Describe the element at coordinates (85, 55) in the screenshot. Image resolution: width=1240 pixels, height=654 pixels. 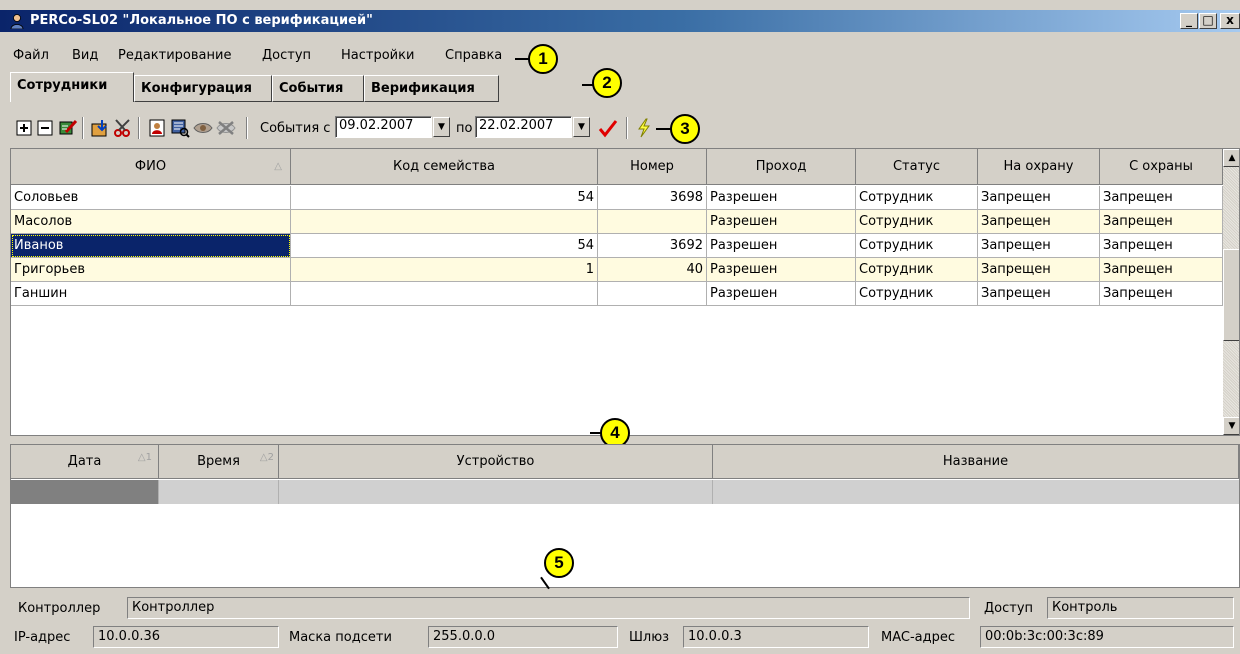
I see `menu-view: Вид` at that location.